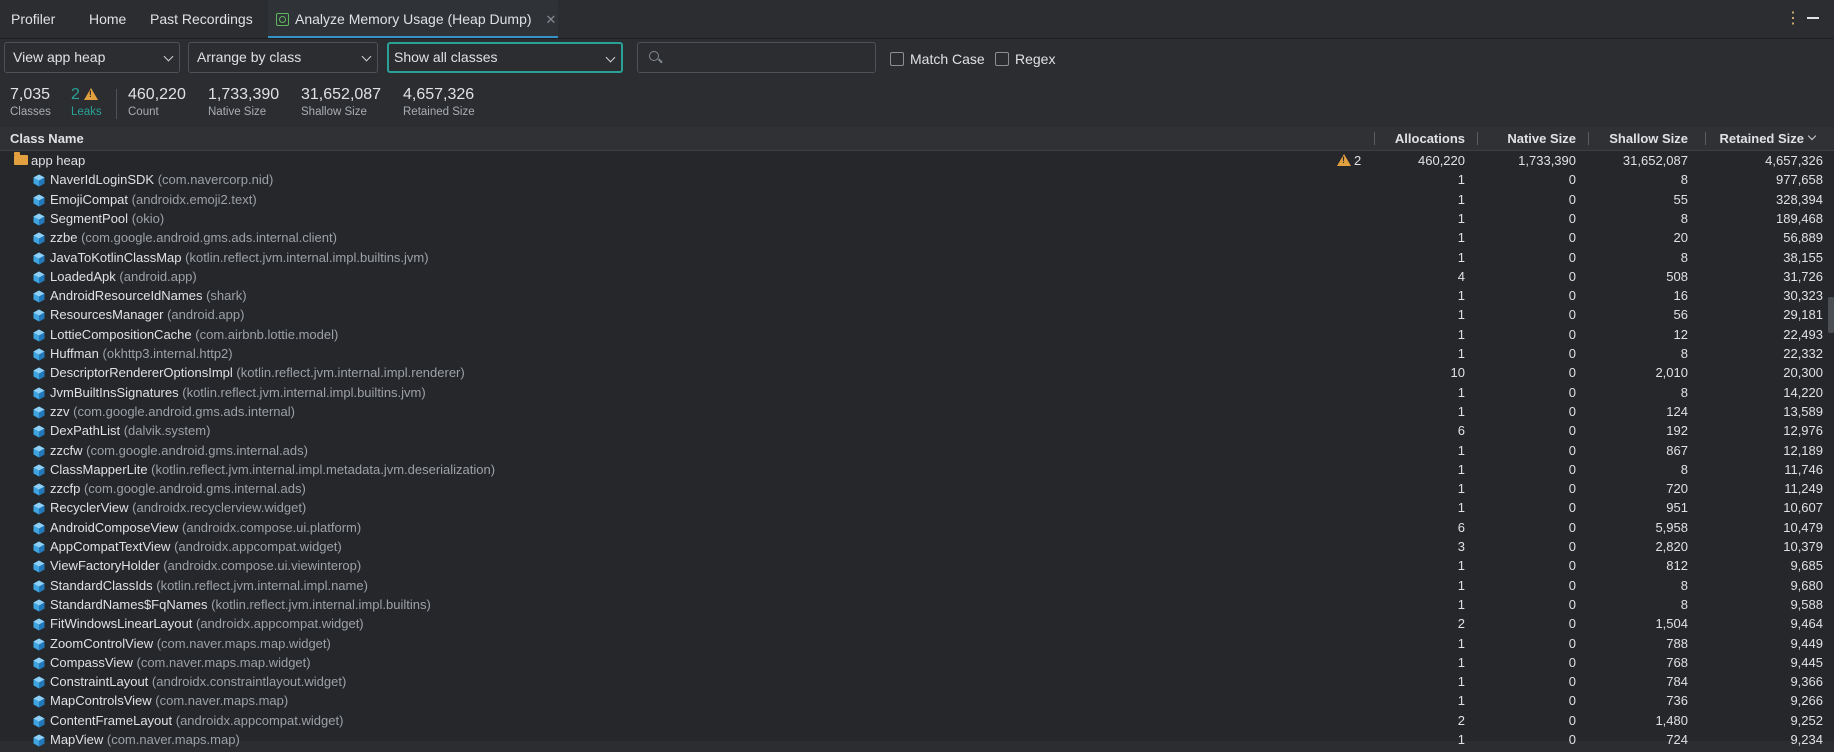 The height and width of the screenshot is (752, 1834). Describe the element at coordinates (1677, 682) in the screenshot. I see `shallow-size-cell: 784` at that location.